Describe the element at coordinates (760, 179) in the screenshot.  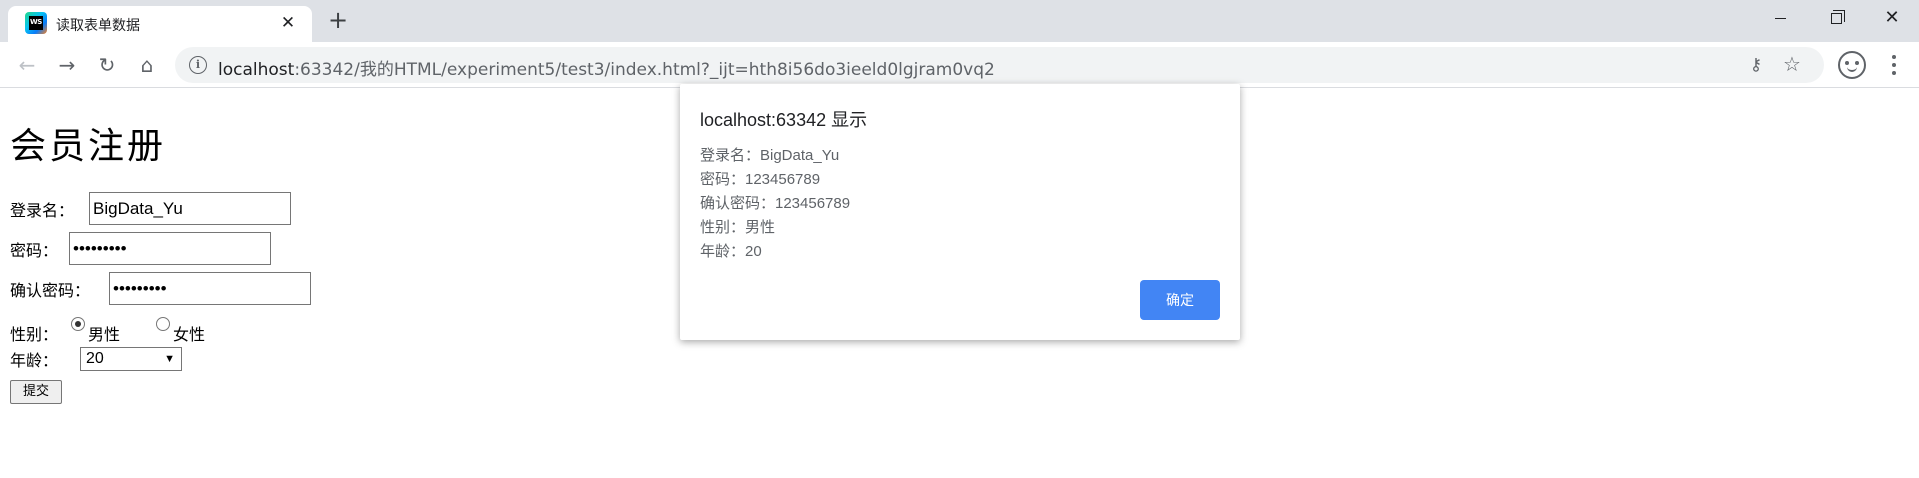
I see `dialog-line-password: 密码：123456789` at that location.